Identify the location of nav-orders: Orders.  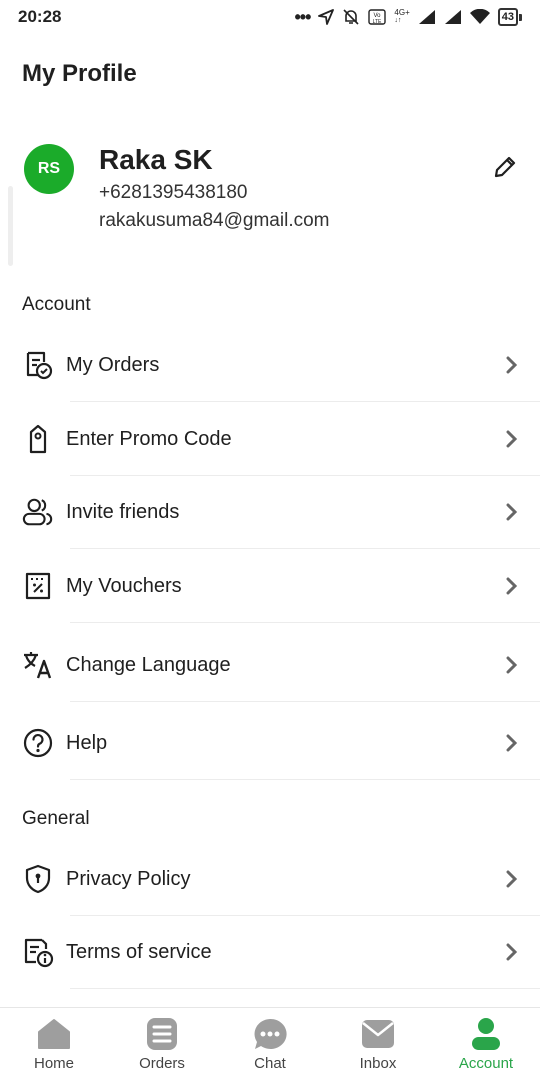
(162, 1044).